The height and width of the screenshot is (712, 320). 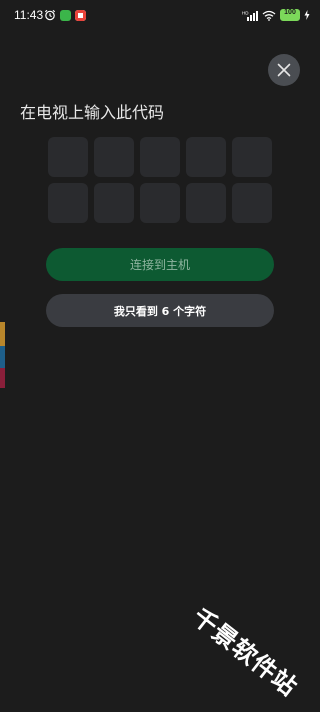 What do you see at coordinates (160, 180) in the screenshot?
I see `code-input-grid` at bounding box center [160, 180].